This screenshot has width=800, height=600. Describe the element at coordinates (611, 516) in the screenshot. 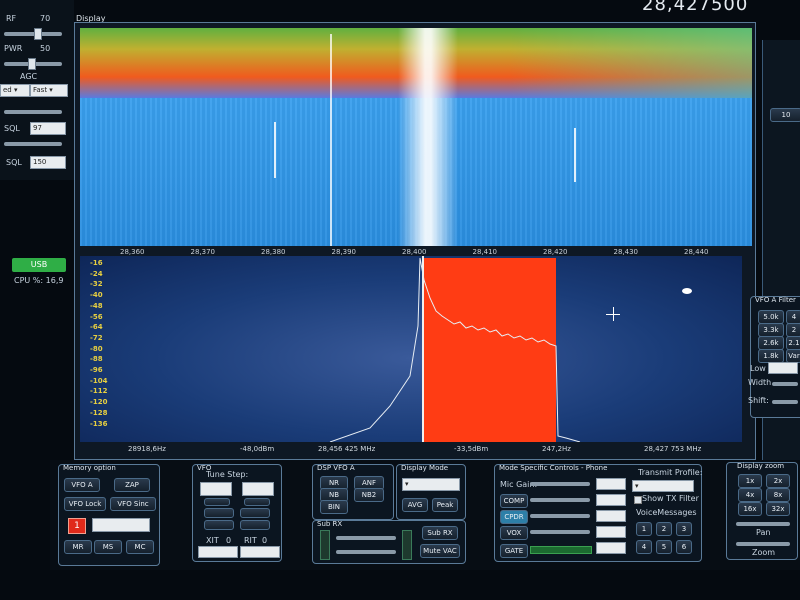

I see `cpdr-input` at that location.